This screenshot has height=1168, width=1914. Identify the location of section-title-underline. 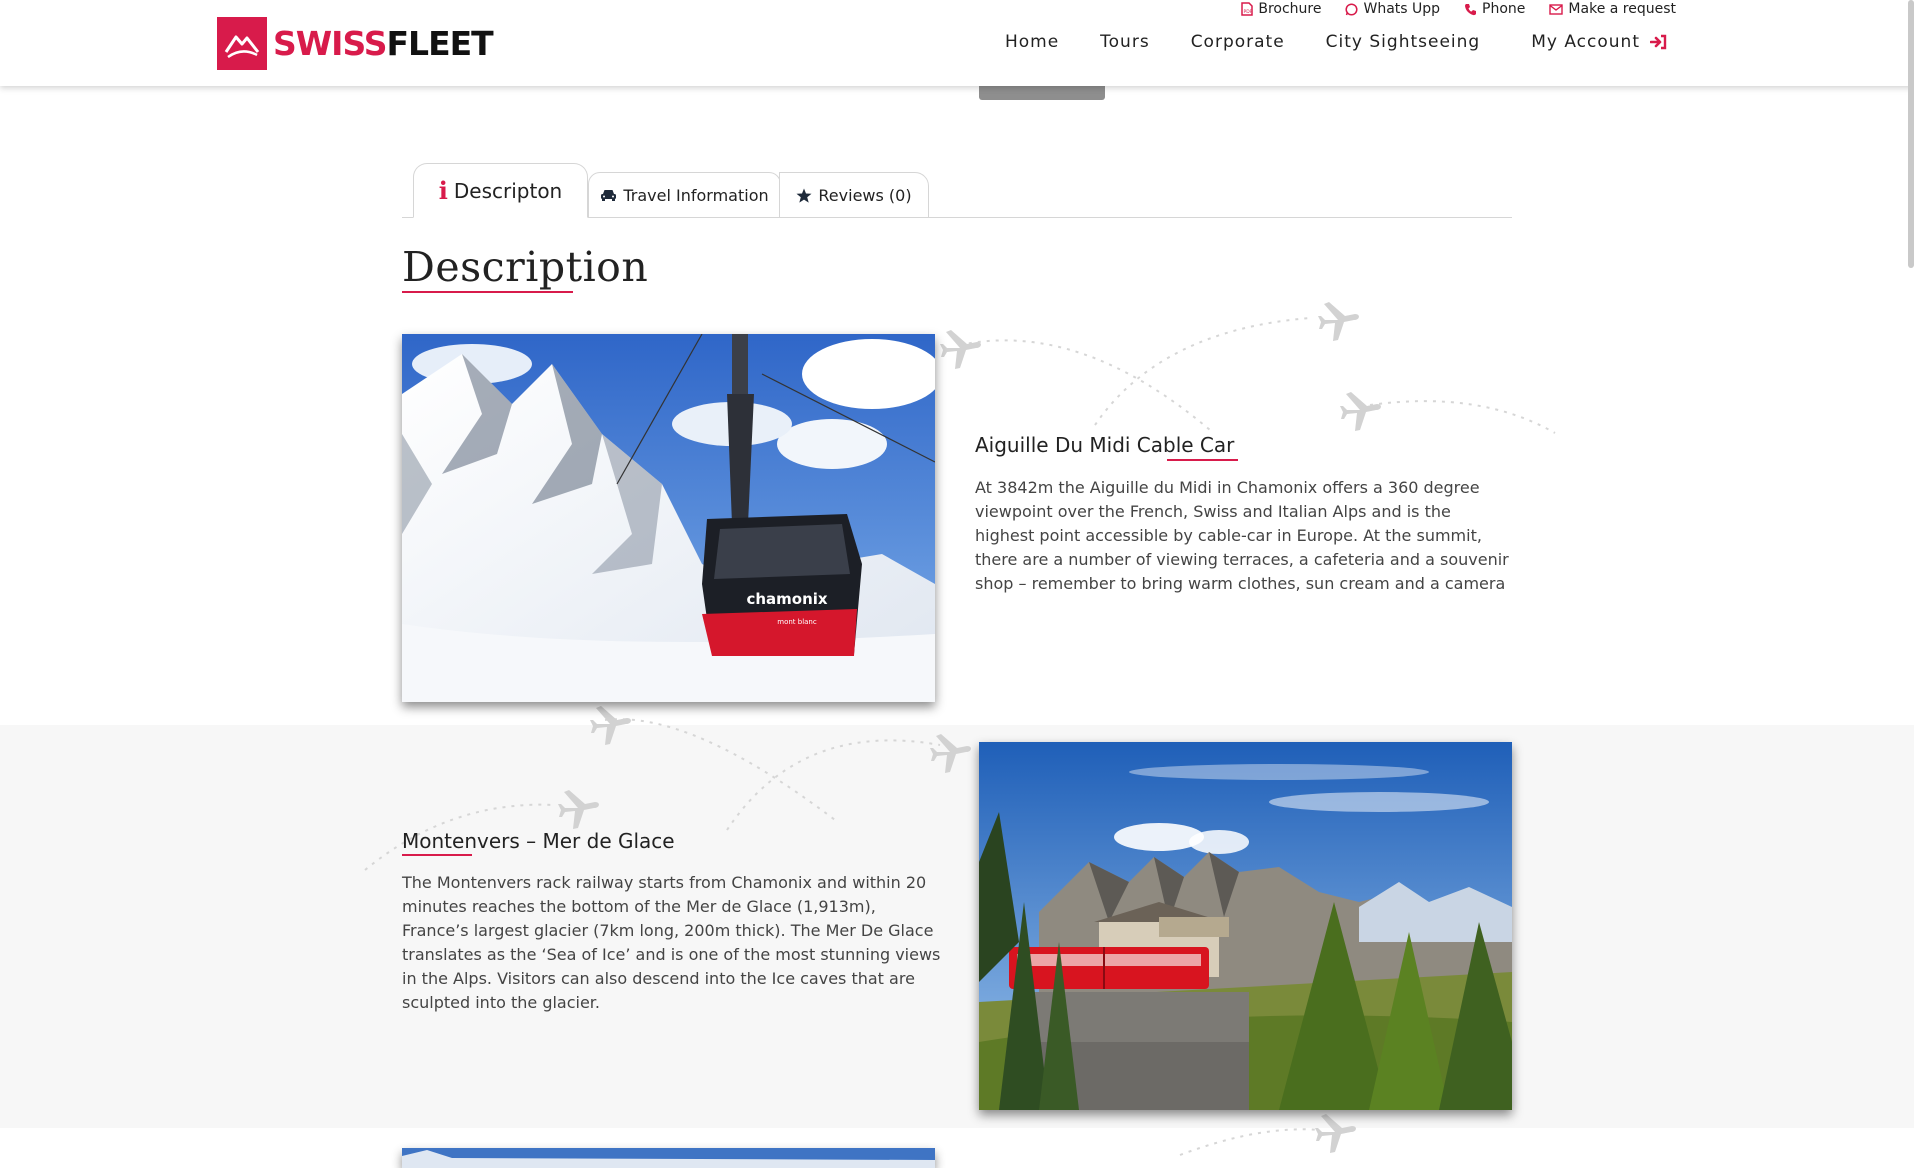
(487, 292).